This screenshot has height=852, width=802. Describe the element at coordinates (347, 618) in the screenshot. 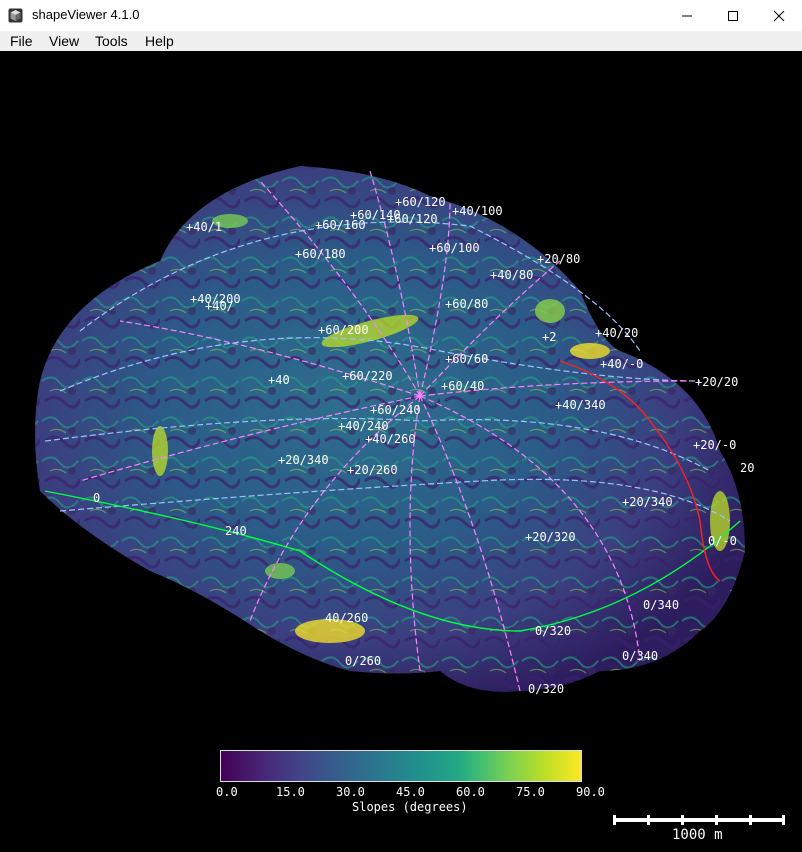

I see `grid-label: 40/260` at that location.